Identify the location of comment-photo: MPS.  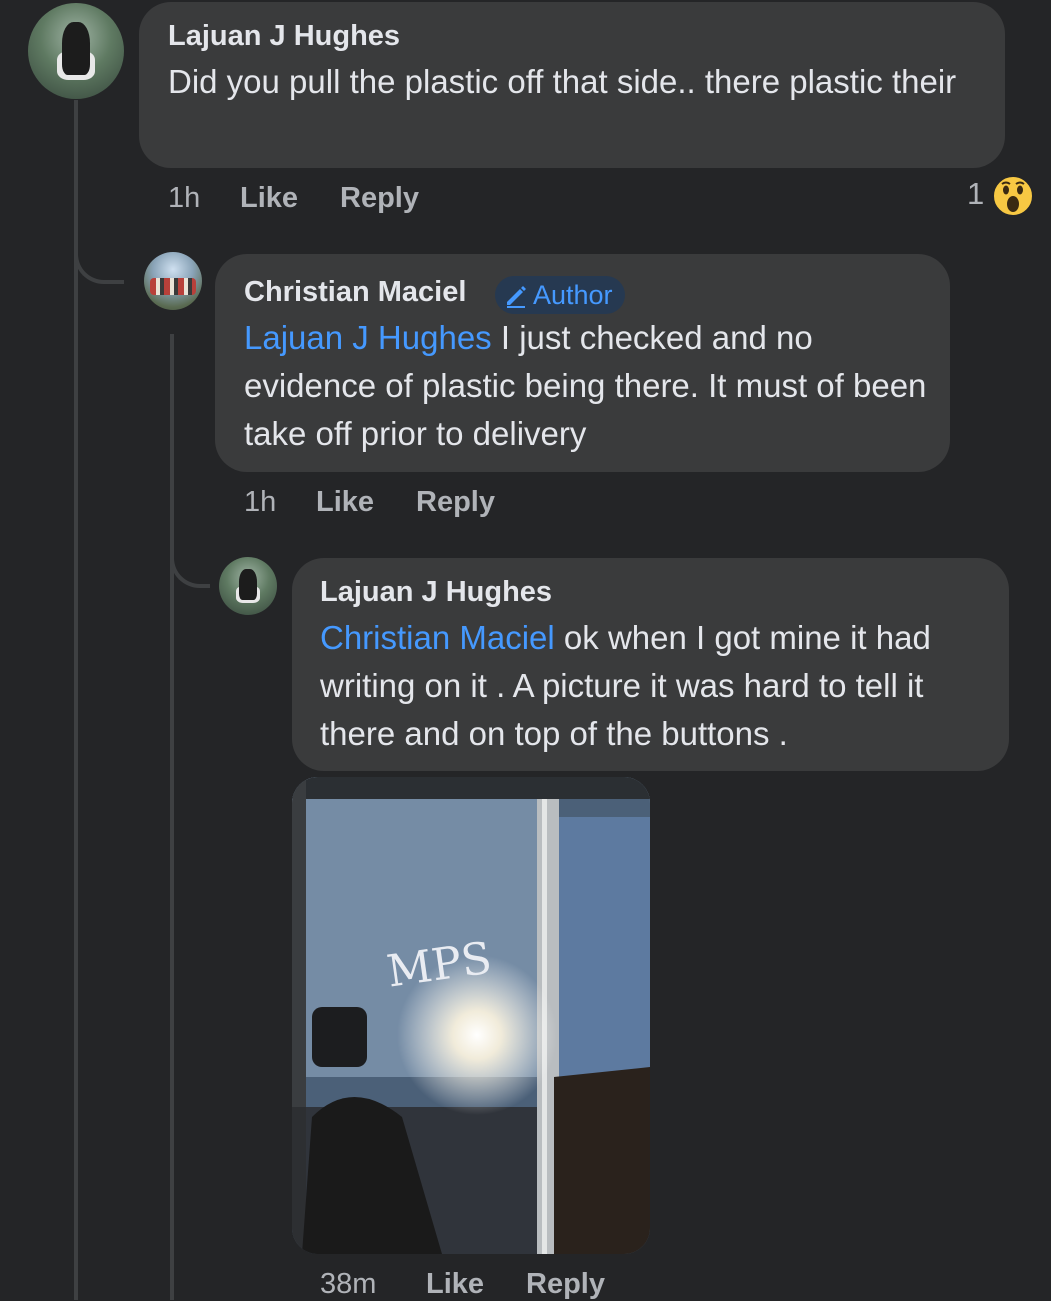
(471, 1015).